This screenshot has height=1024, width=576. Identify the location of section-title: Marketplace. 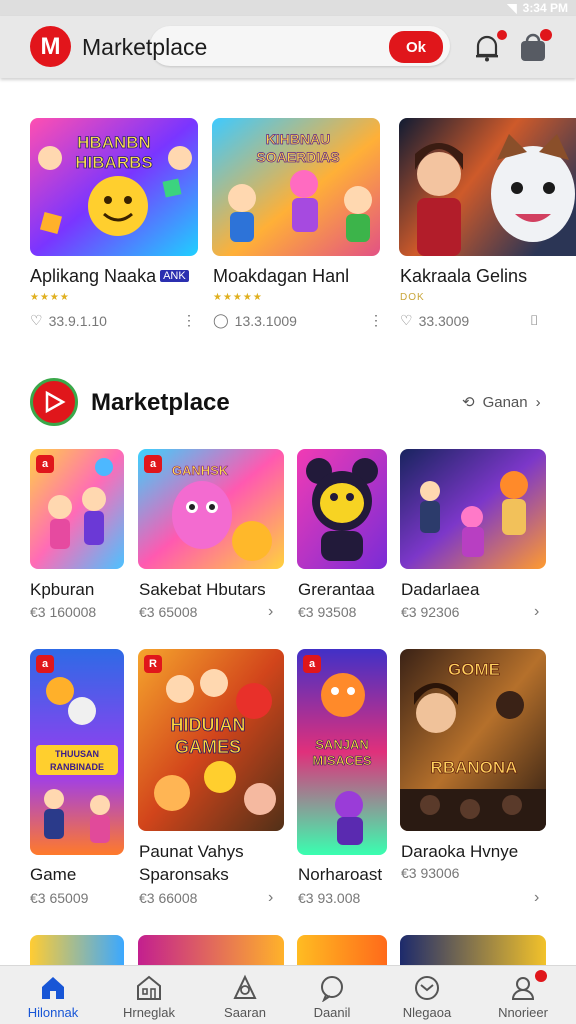
(160, 402).